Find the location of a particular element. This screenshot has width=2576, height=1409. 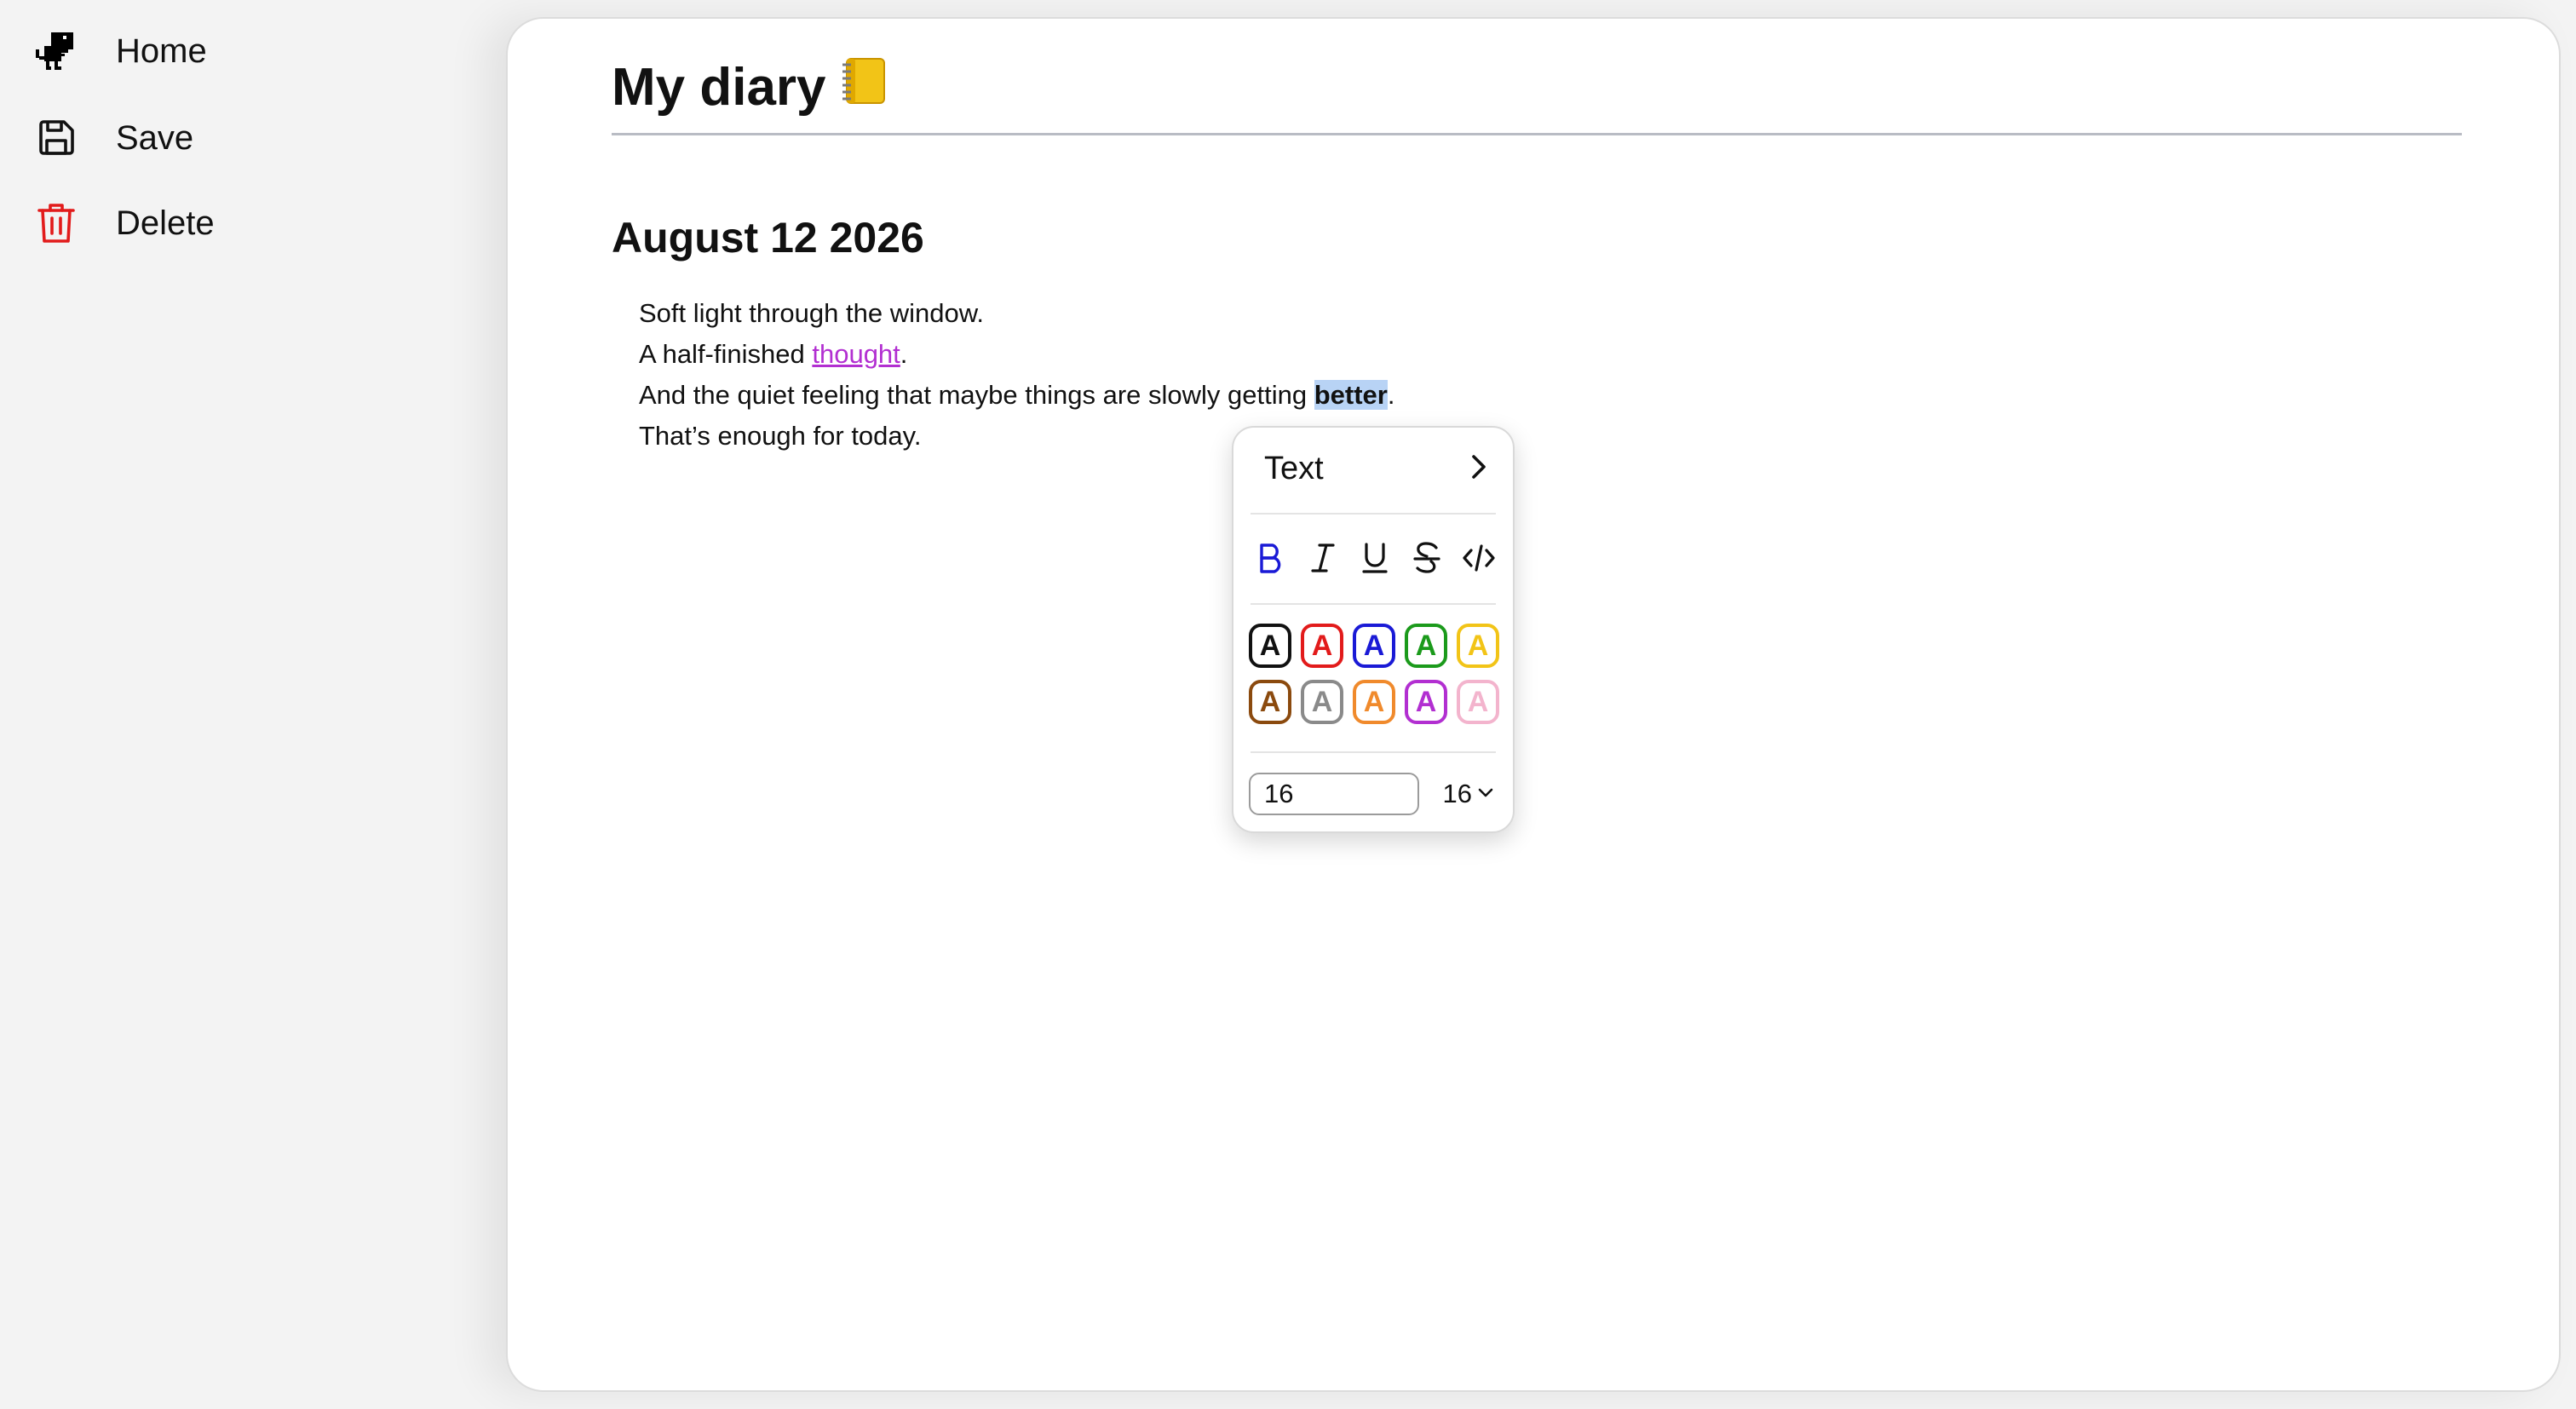

strikethrough-icon is located at coordinates (1426, 560).